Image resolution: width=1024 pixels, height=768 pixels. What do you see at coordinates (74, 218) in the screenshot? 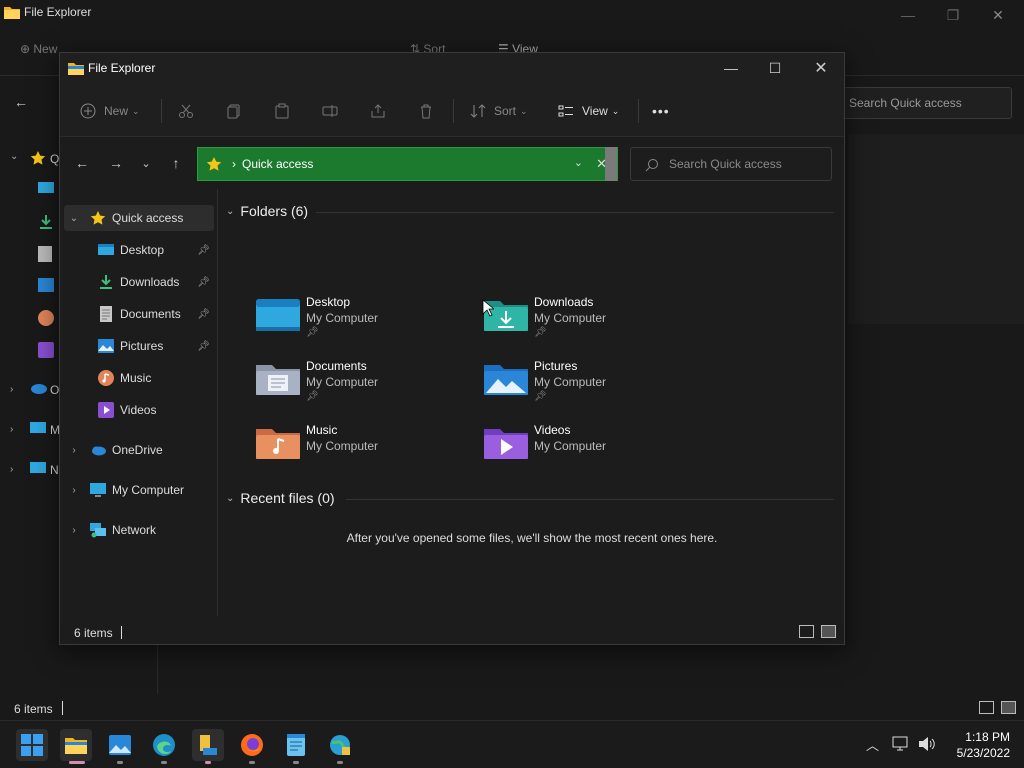
I see `collapse-chevron-icon: ⌄` at bounding box center [74, 218].